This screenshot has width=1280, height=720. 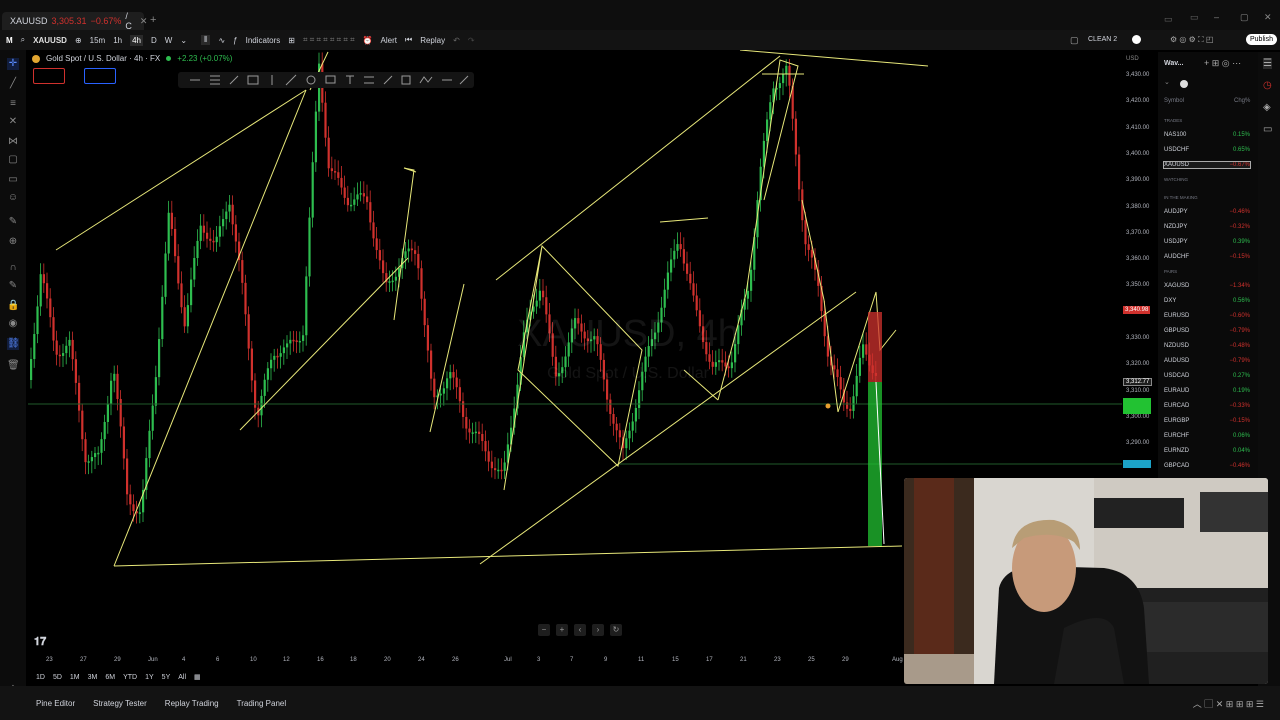 What do you see at coordinates (100, 76) in the screenshot?
I see `buy-button` at bounding box center [100, 76].